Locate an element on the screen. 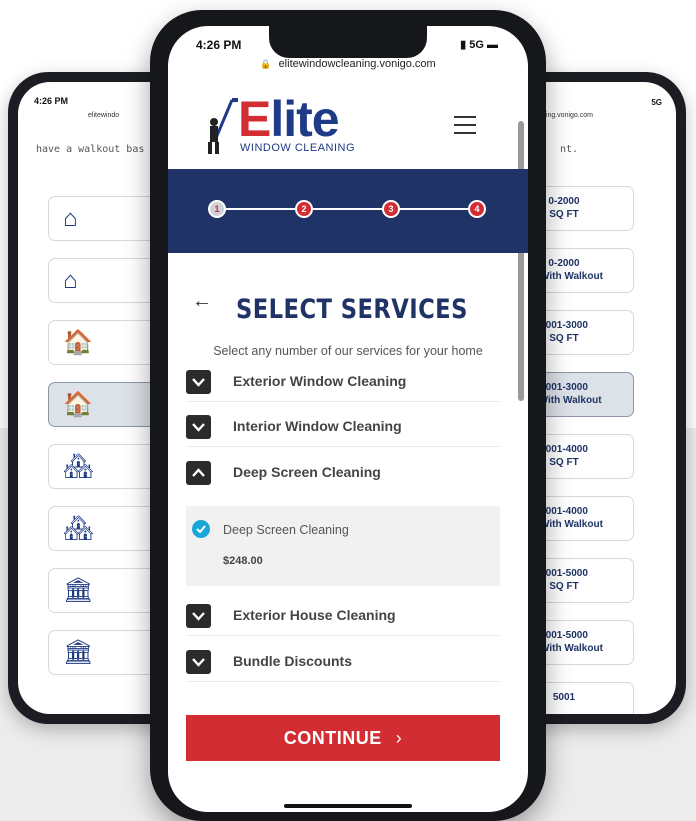  menu-hamburger-icon is located at coordinates (465, 125).